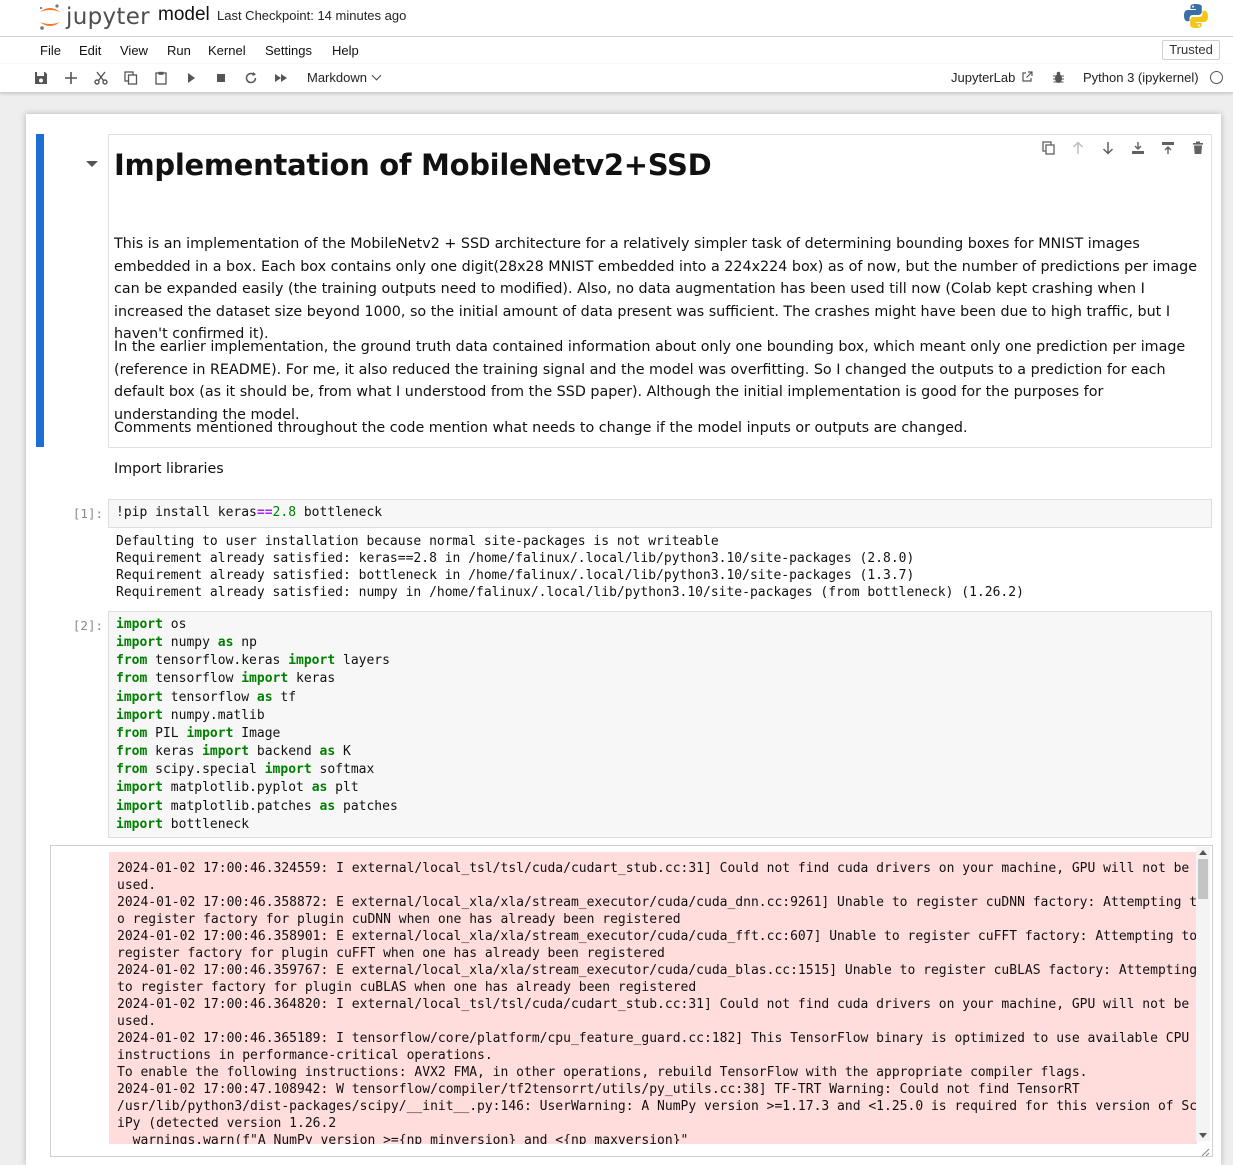 The image size is (1233, 1165). What do you see at coordinates (1205, 1150) in the screenshot?
I see `resize-grip-icon` at bounding box center [1205, 1150].